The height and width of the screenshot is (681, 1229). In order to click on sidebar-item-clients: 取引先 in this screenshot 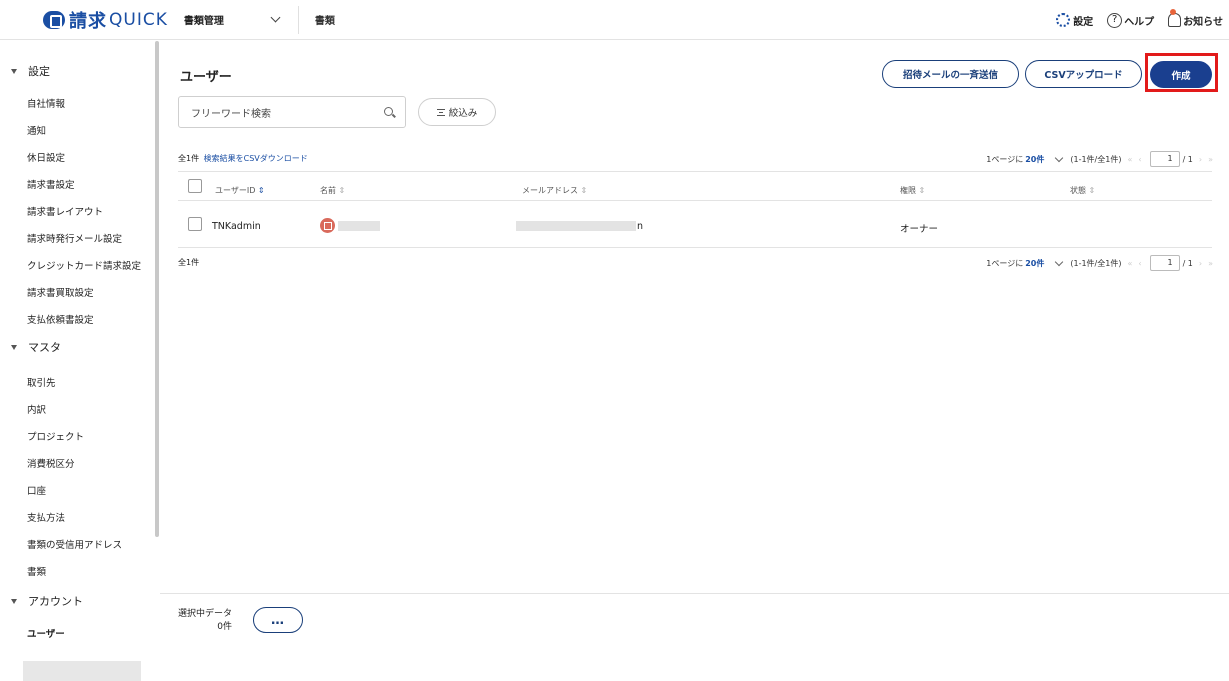, I will do `click(41, 382)`.